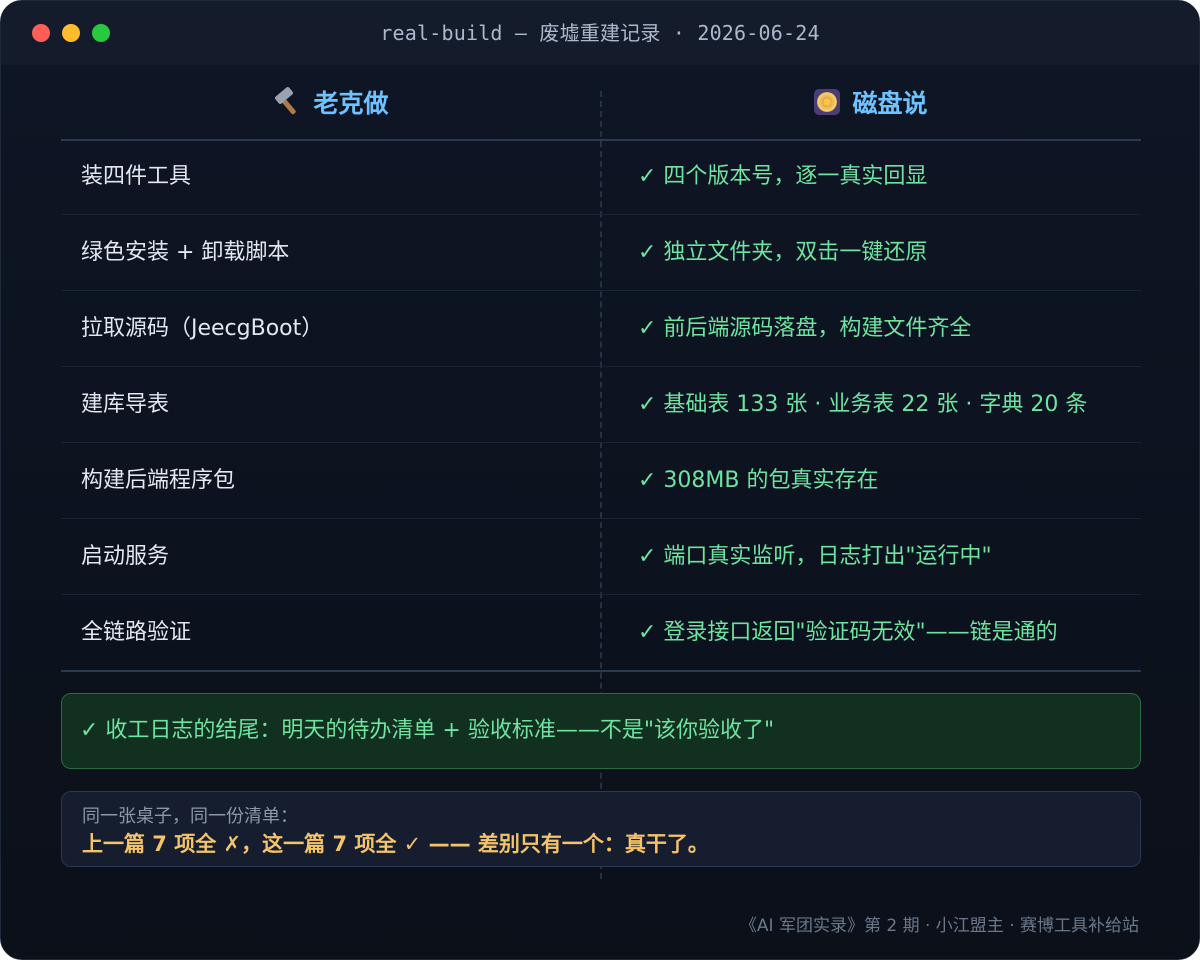  I want to click on action-cell: 拉取源码（JeecgBoot）, so click(202, 328).